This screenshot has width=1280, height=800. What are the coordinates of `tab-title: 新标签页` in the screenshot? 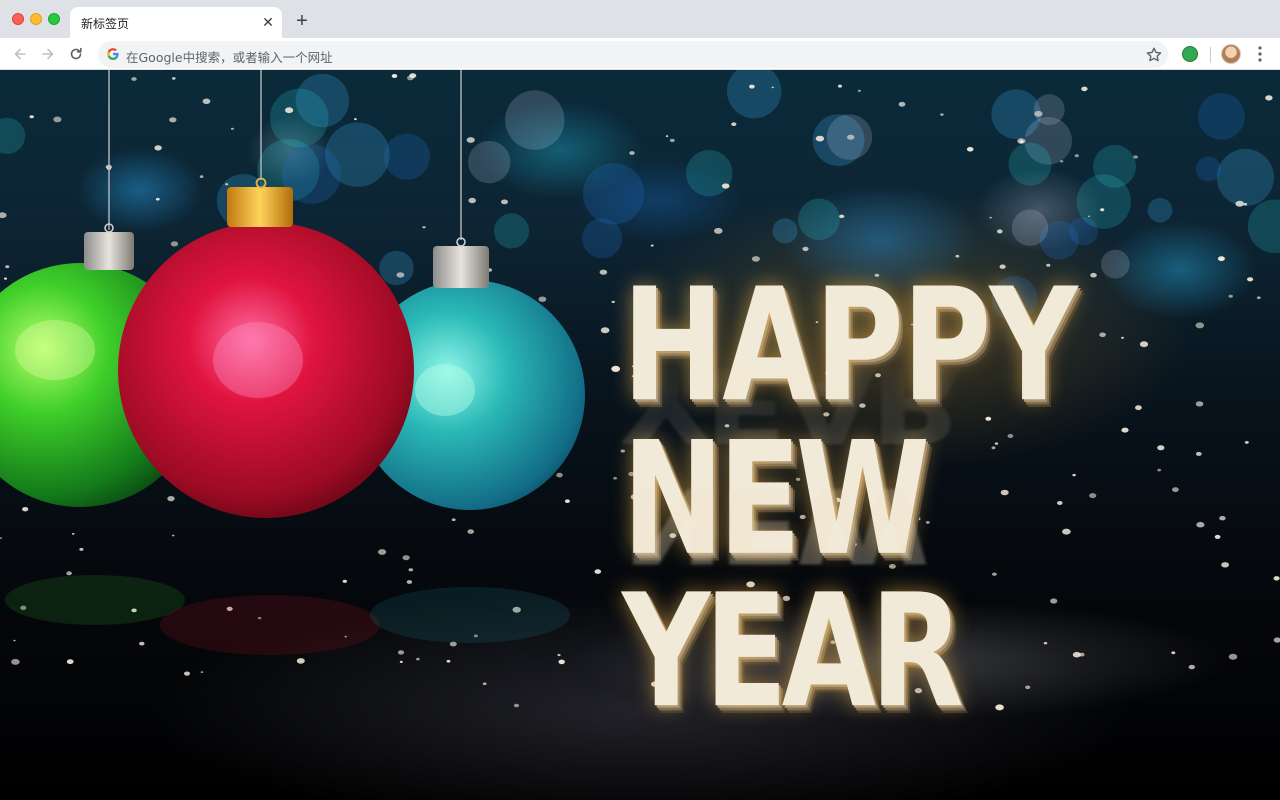 It's located at (105, 24).